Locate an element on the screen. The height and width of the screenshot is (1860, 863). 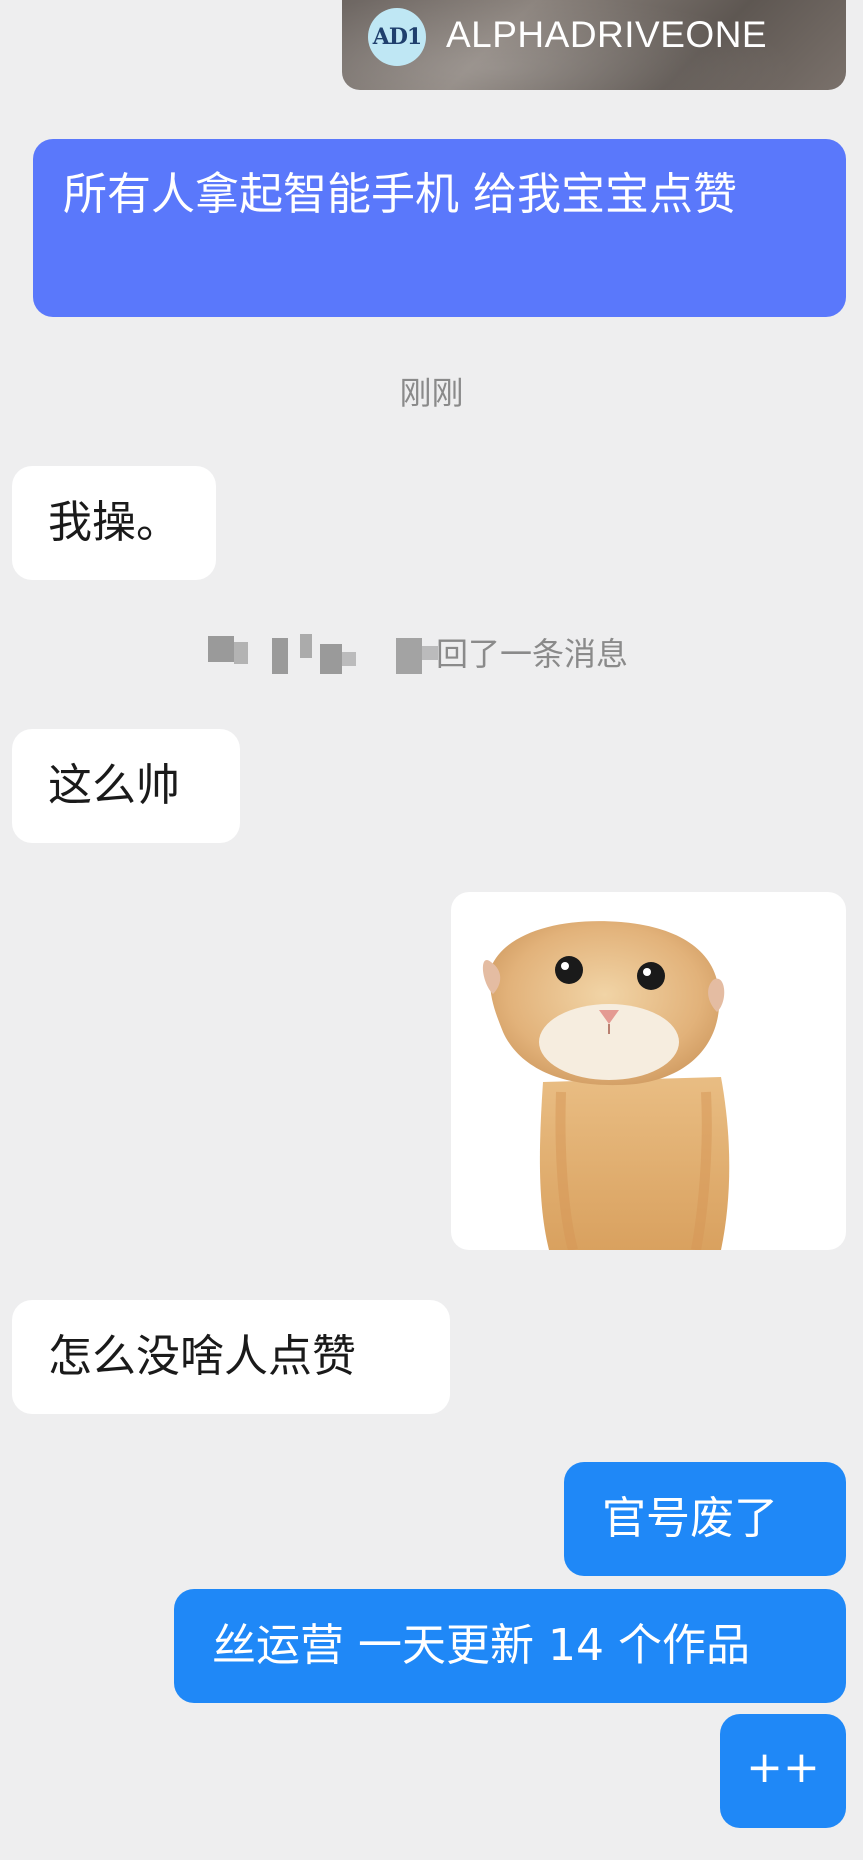
cat-sticker-icon is located at coordinates (606, 1085).